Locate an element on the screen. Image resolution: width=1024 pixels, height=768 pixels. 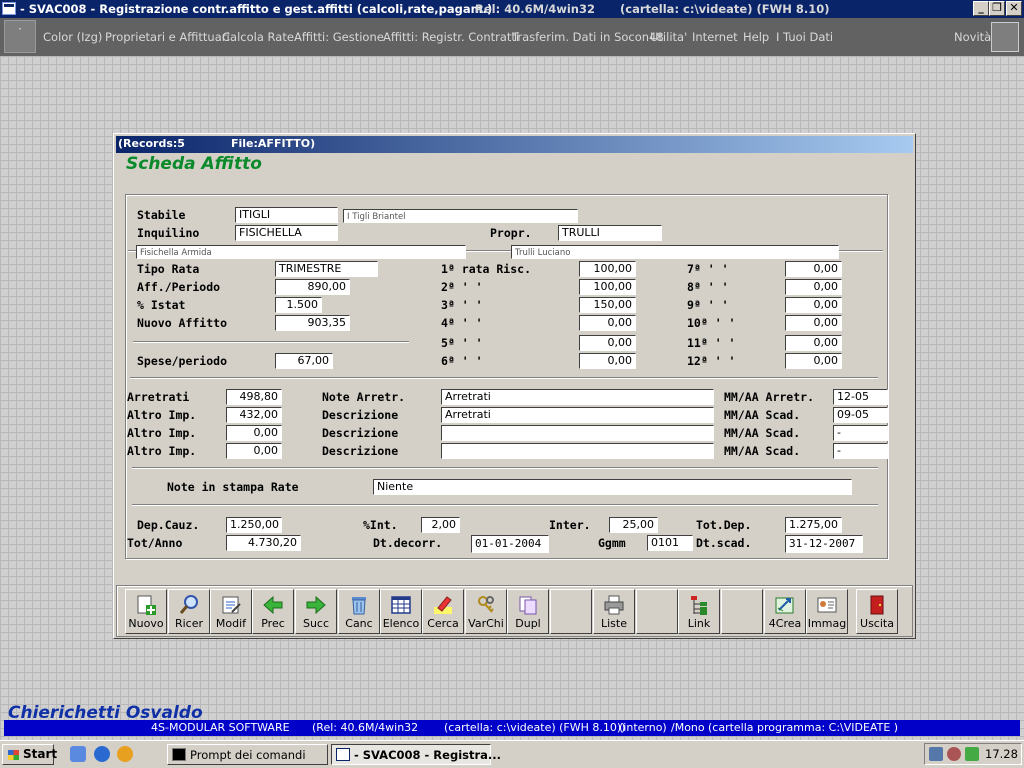
grid-icon is located at coordinates (401, 605).